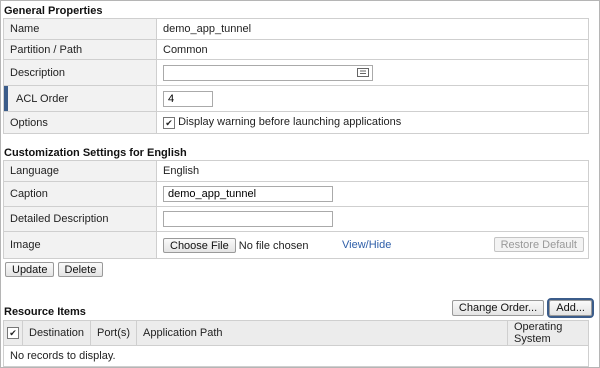  I want to click on description-row: Description, so click(296, 72).